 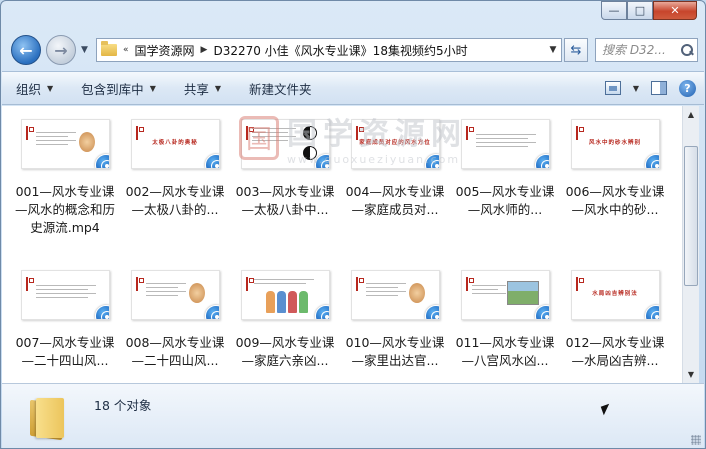 What do you see at coordinates (612, 88) in the screenshot?
I see `change-view-icon` at bounding box center [612, 88].